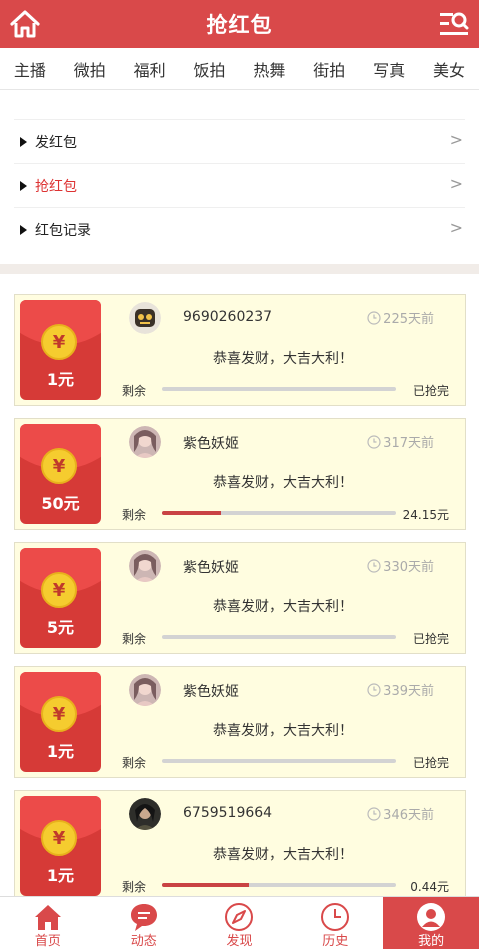 The image size is (479, 949). Describe the element at coordinates (431, 941) in the screenshot. I see `nav-label: 我的` at that location.